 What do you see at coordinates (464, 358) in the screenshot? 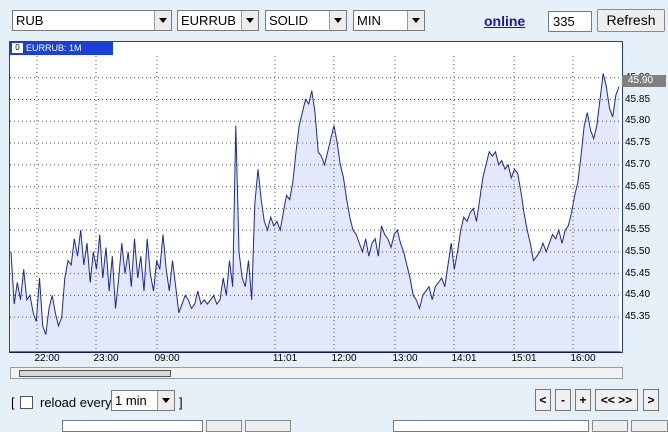
I see `x-tick-label: 14:01` at bounding box center [464, 358].